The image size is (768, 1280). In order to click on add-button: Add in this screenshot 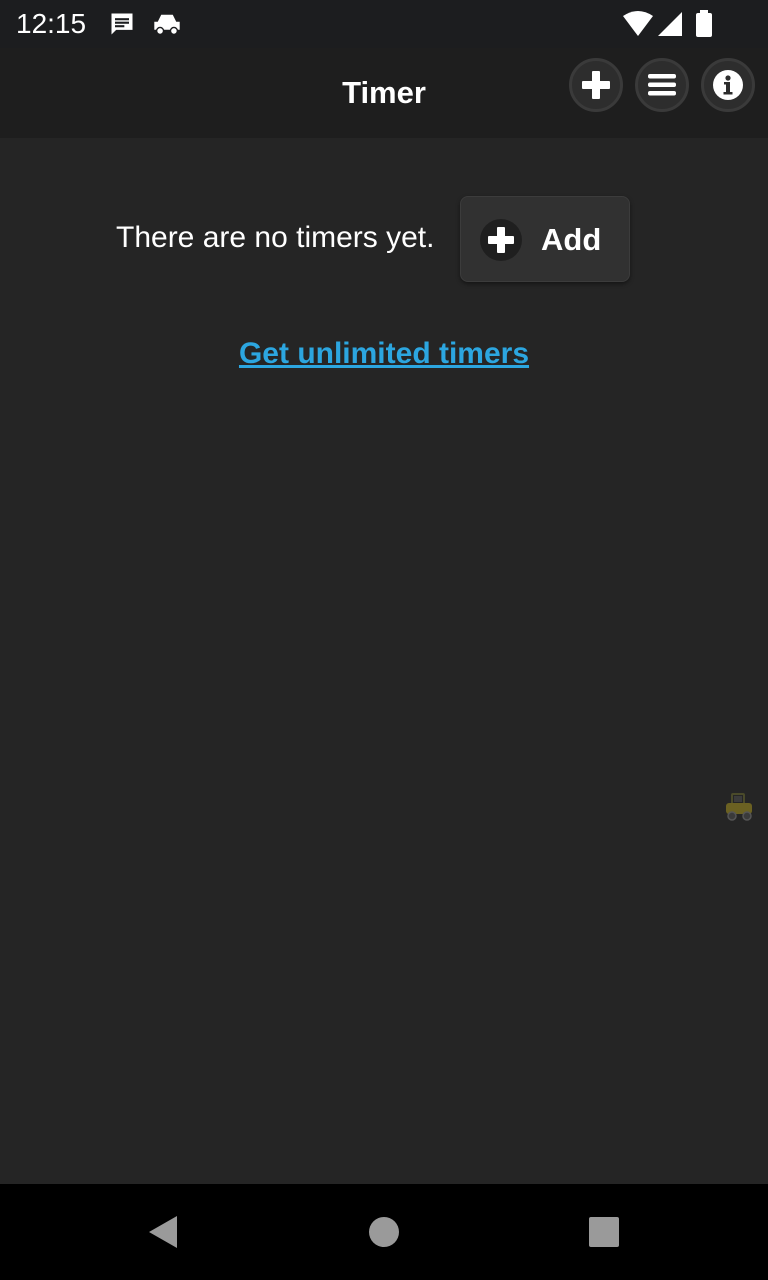, I will do `click(545, 239)`.